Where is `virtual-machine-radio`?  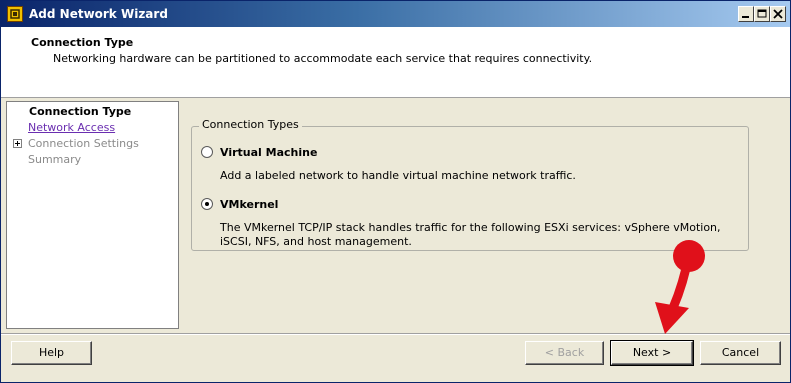
virtual-machine-radio is located at coordinates (207, 152).